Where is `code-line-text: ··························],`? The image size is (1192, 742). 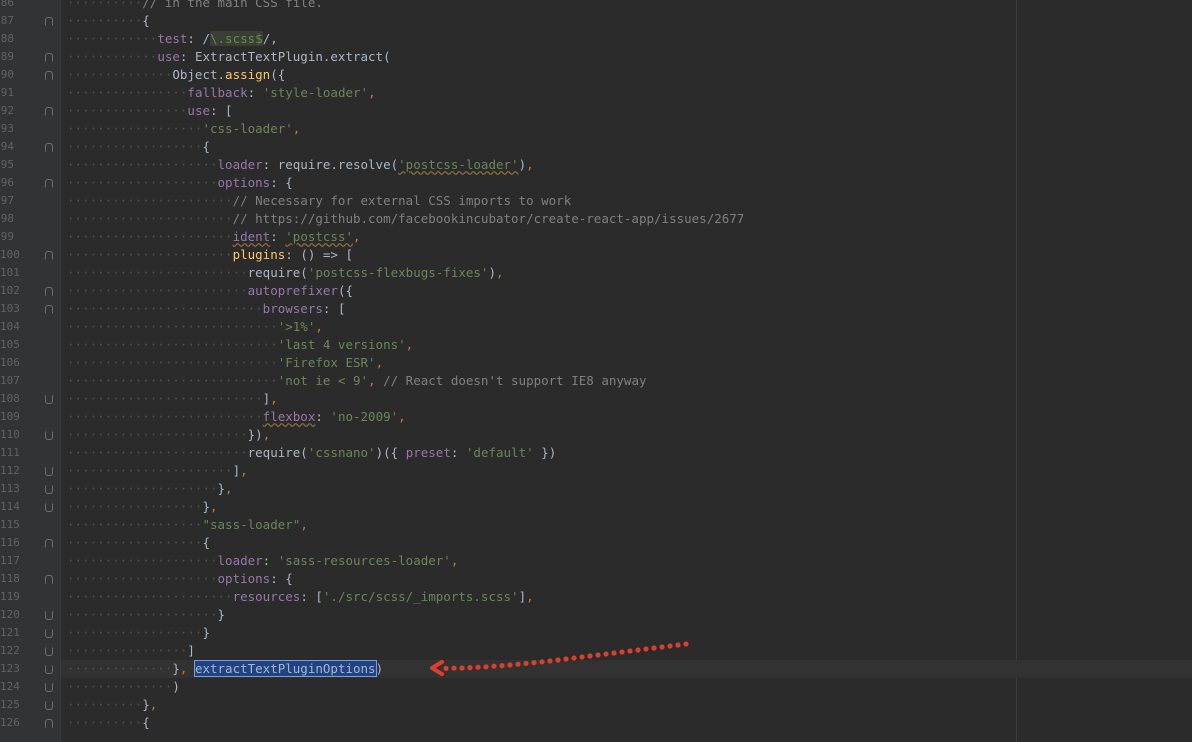
code-line-text: ··························], is located at coordinates (172, 399).